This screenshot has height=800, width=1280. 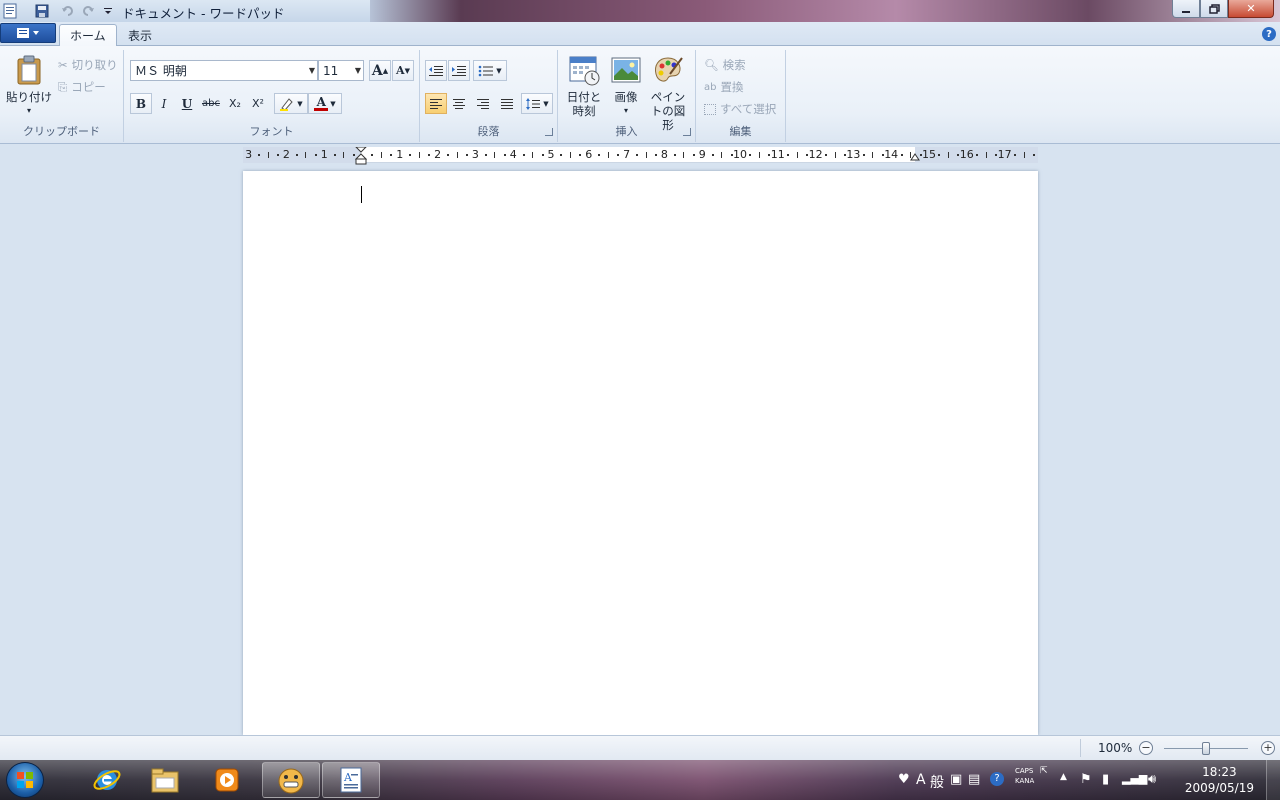 I want to click on power-icon: ▮, so click(x=1105, y=779).